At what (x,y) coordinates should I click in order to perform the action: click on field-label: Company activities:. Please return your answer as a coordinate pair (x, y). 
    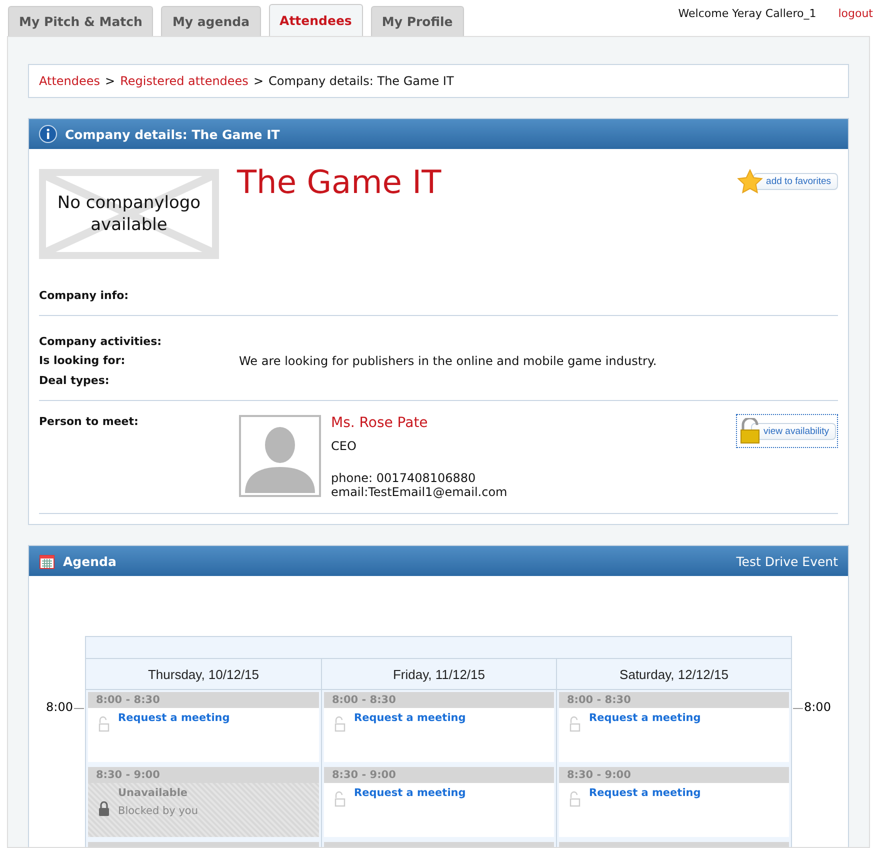
    Looking at the image, I should click on (101, 341).